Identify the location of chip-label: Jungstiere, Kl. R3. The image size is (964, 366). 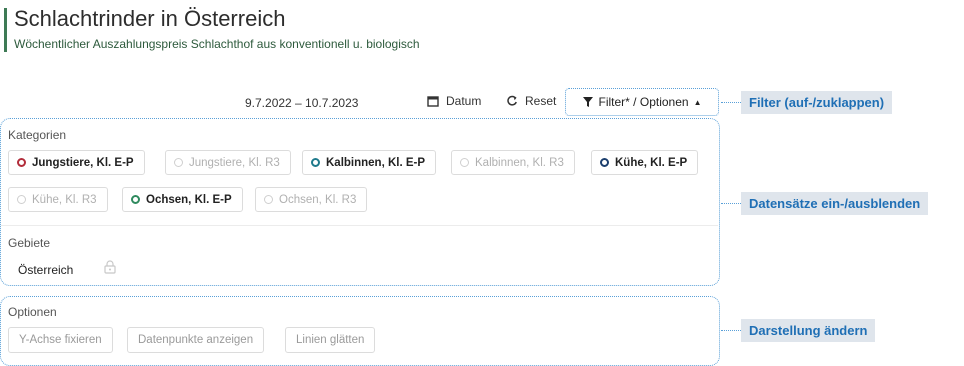
(234, 162).